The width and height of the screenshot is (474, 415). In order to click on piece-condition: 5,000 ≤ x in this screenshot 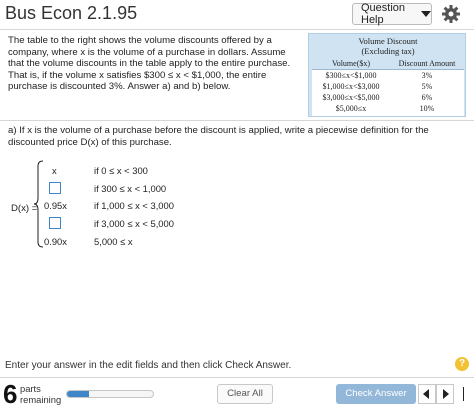, I will do `click(113, 241)`.